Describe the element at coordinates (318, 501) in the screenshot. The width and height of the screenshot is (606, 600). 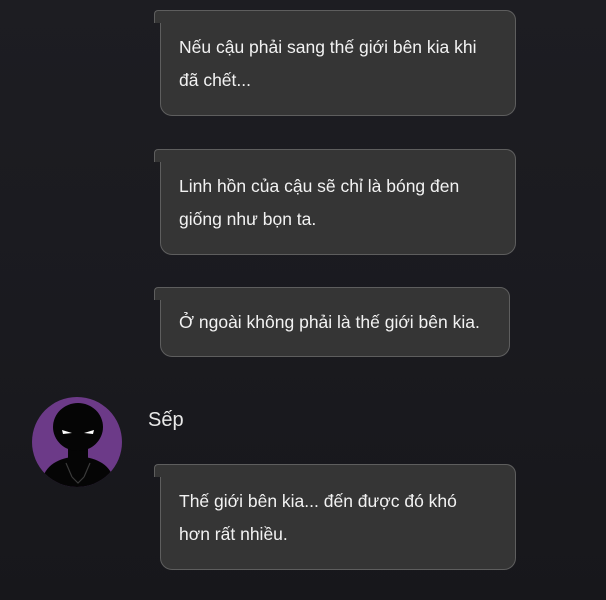
I see `message-line: Thế giới bên kia... đến được đó khó` at that location.